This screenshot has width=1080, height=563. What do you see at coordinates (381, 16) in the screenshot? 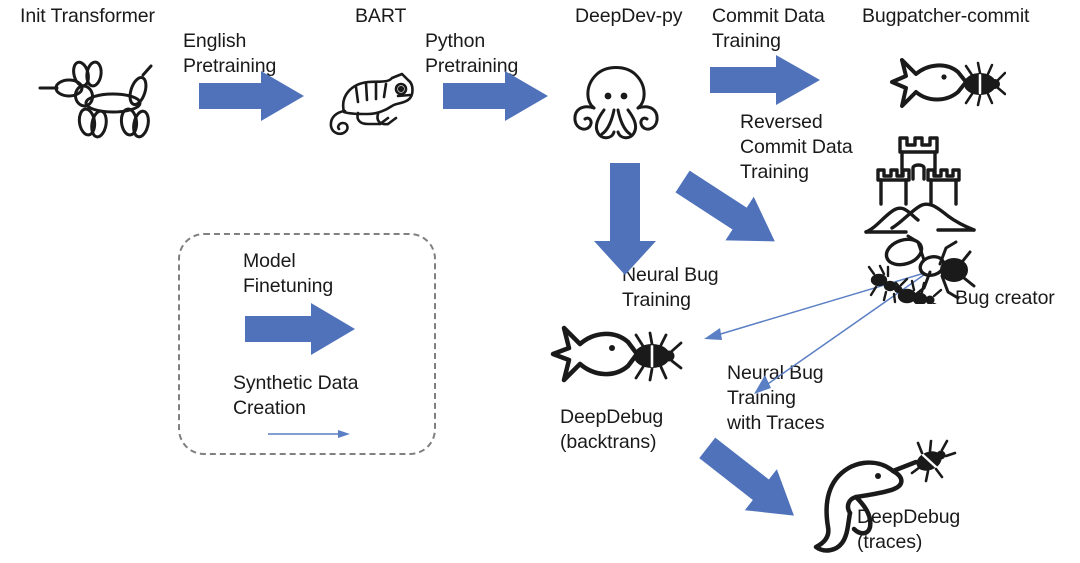
I see `node-label-bart: BART` at bounding box center [381, 16].